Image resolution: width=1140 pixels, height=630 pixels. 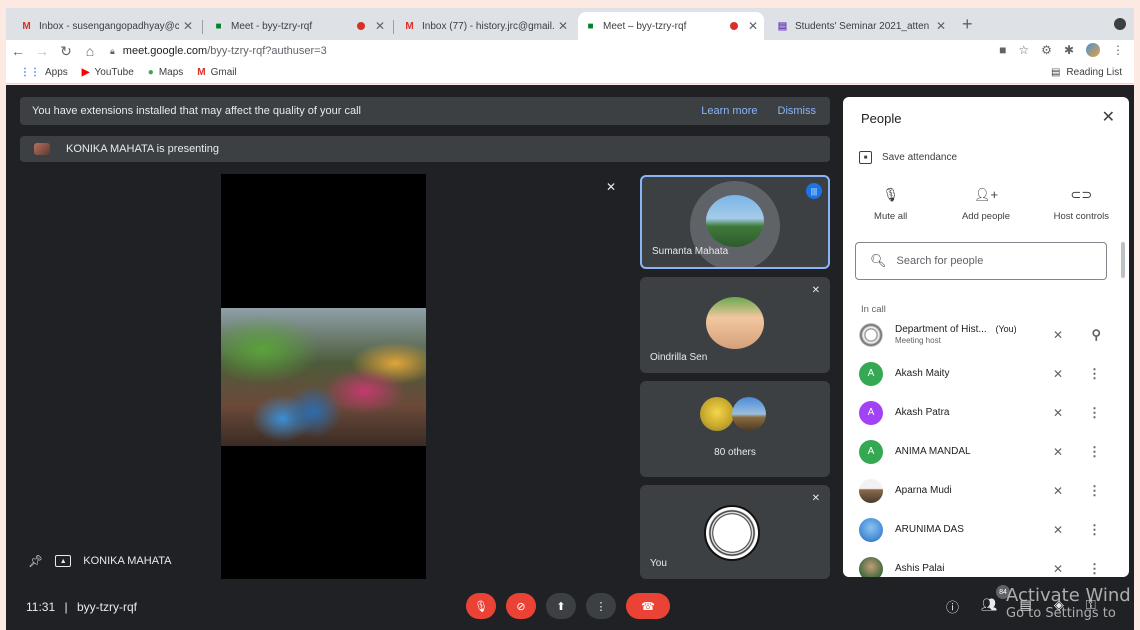 I want to click on browser-tab-active: ■ Meet – byy-tzry-rqf ✕, so click(x=671, y=26).